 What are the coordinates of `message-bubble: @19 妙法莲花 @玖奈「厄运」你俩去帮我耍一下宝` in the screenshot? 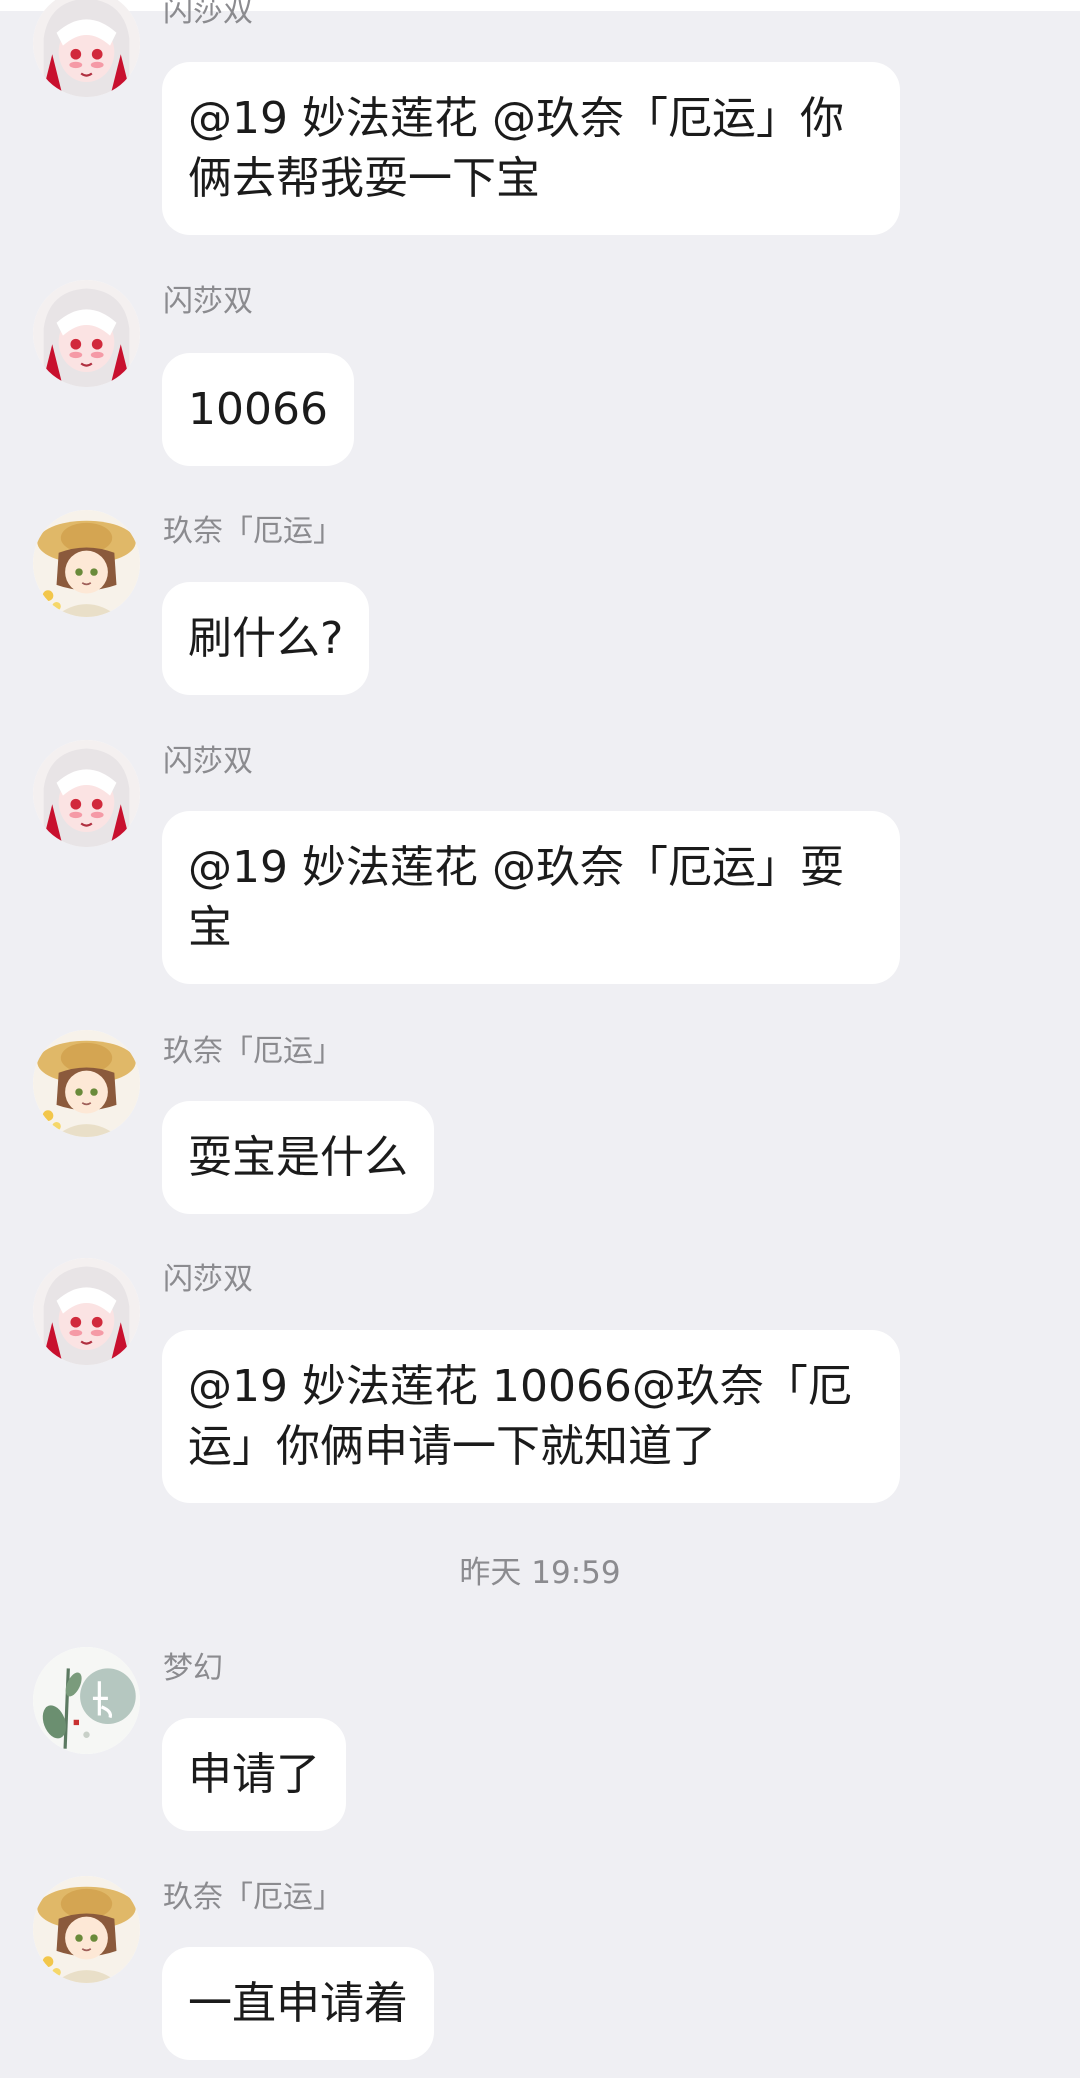 It's located at (531, 148).